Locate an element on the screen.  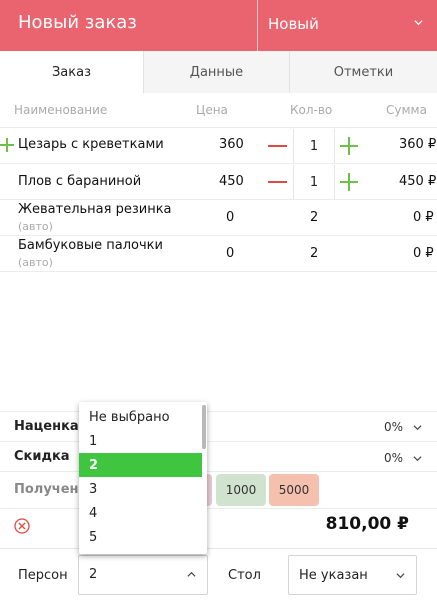
order-status-select: Новый is located at coordinates (293, 24).